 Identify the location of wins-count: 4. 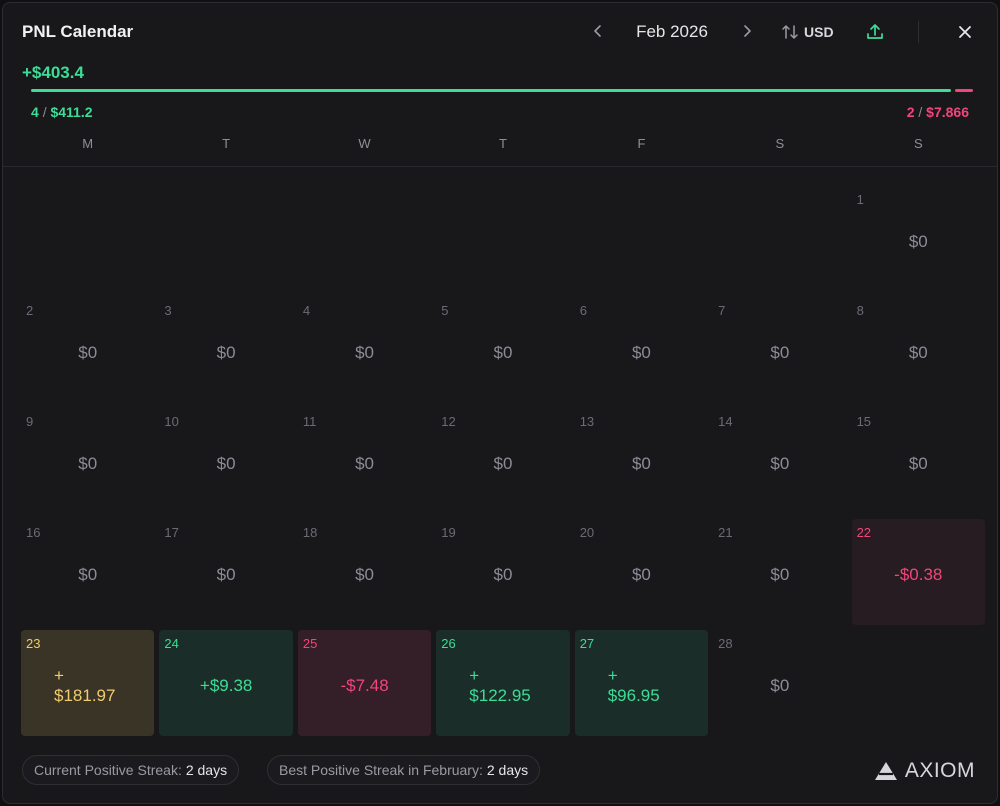
(35, 112).